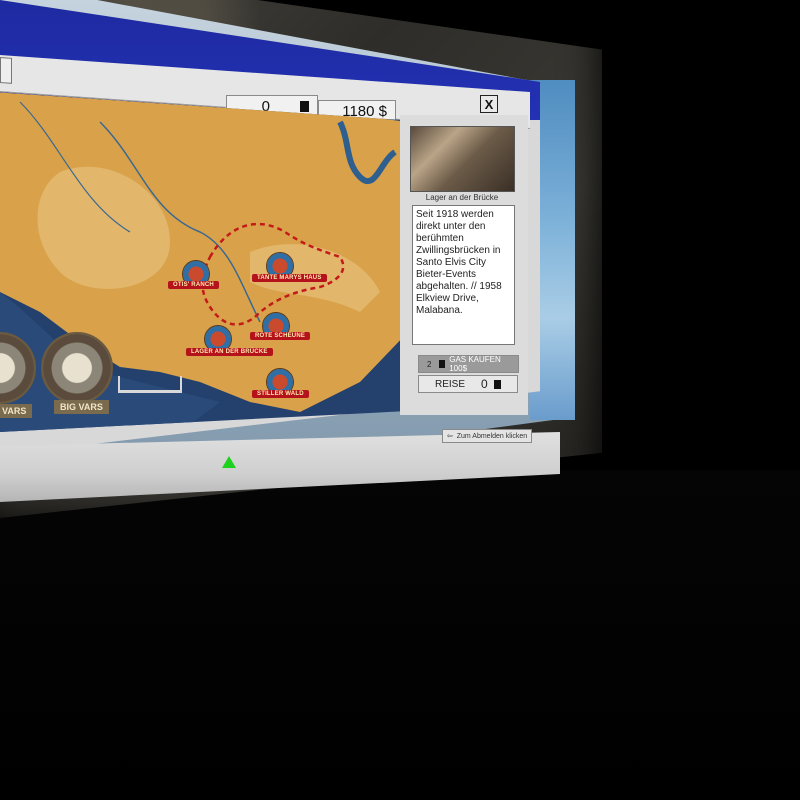 This screenshot has height=800, width=800. Describe the element at coordinates (492, 436) in the screenshot. I see `logout-label: Zum Abmelden klicken` at that location.